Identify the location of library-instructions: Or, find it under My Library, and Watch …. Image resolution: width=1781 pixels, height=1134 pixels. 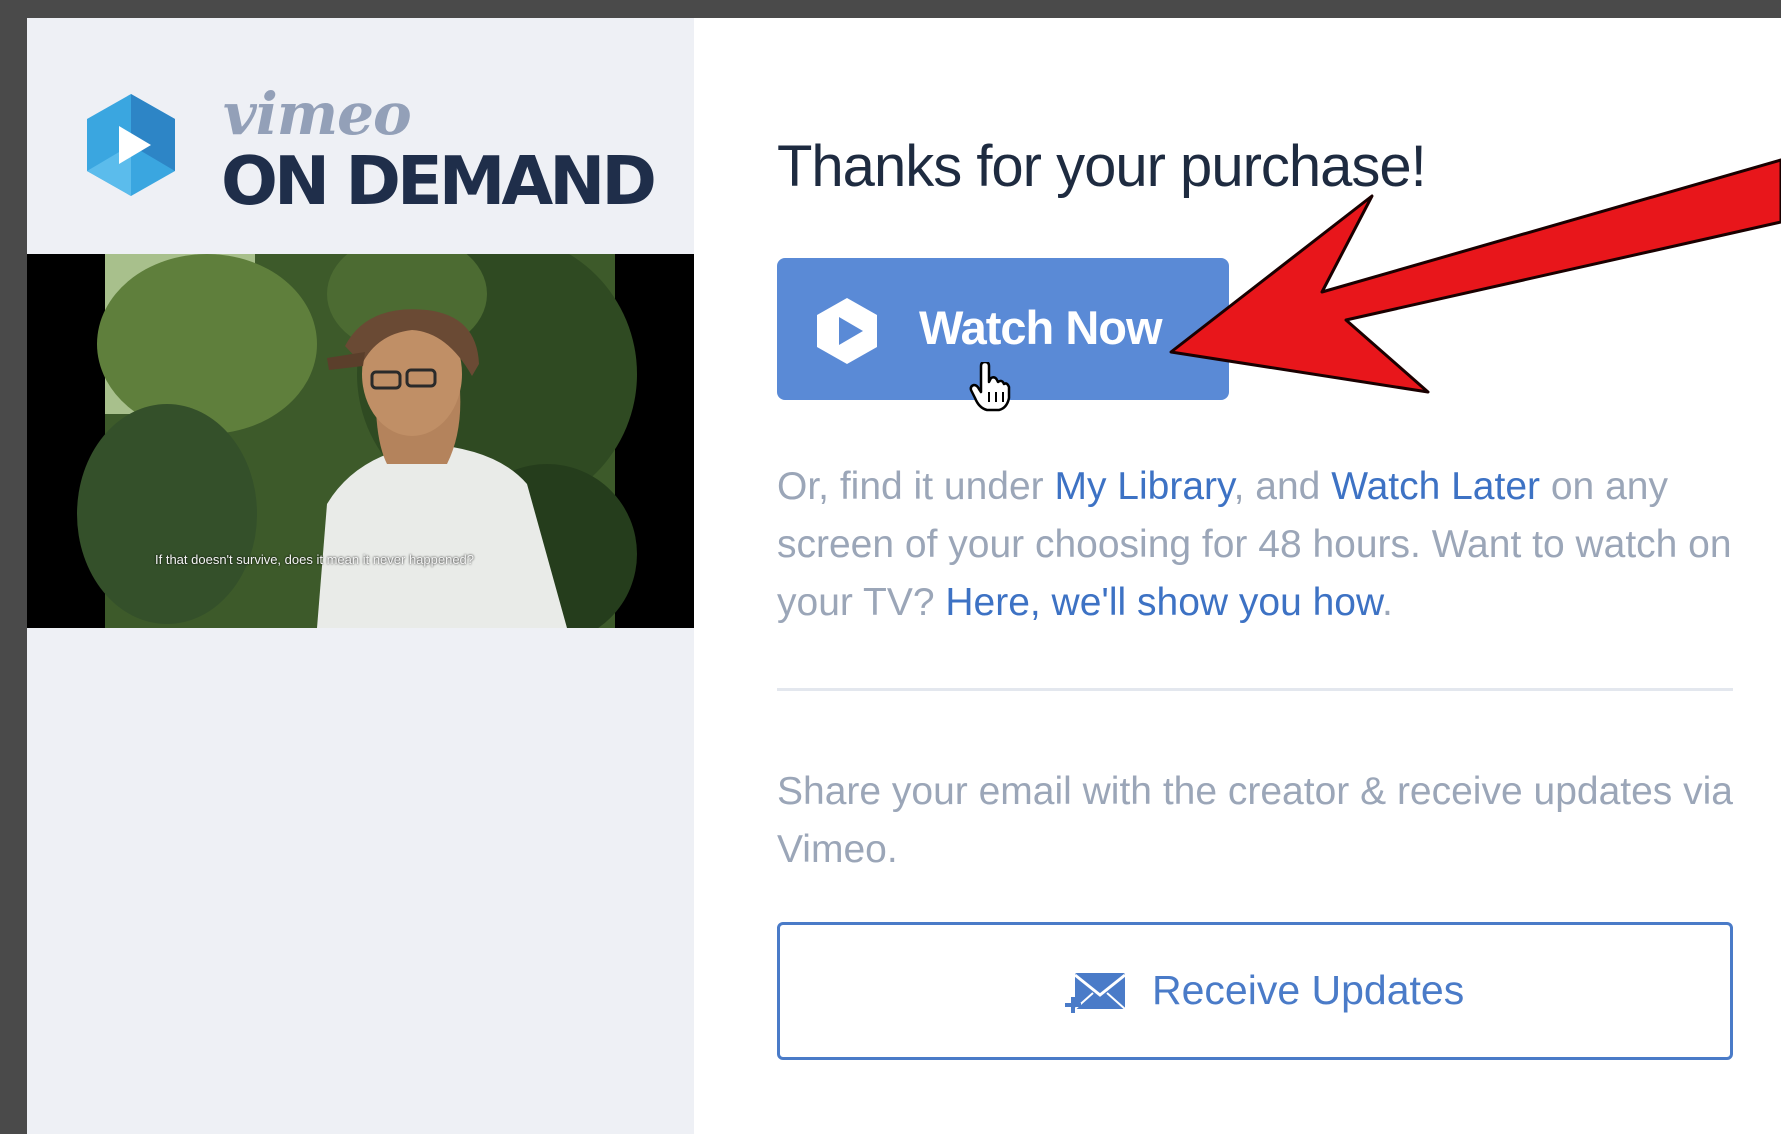
(1257, 545).